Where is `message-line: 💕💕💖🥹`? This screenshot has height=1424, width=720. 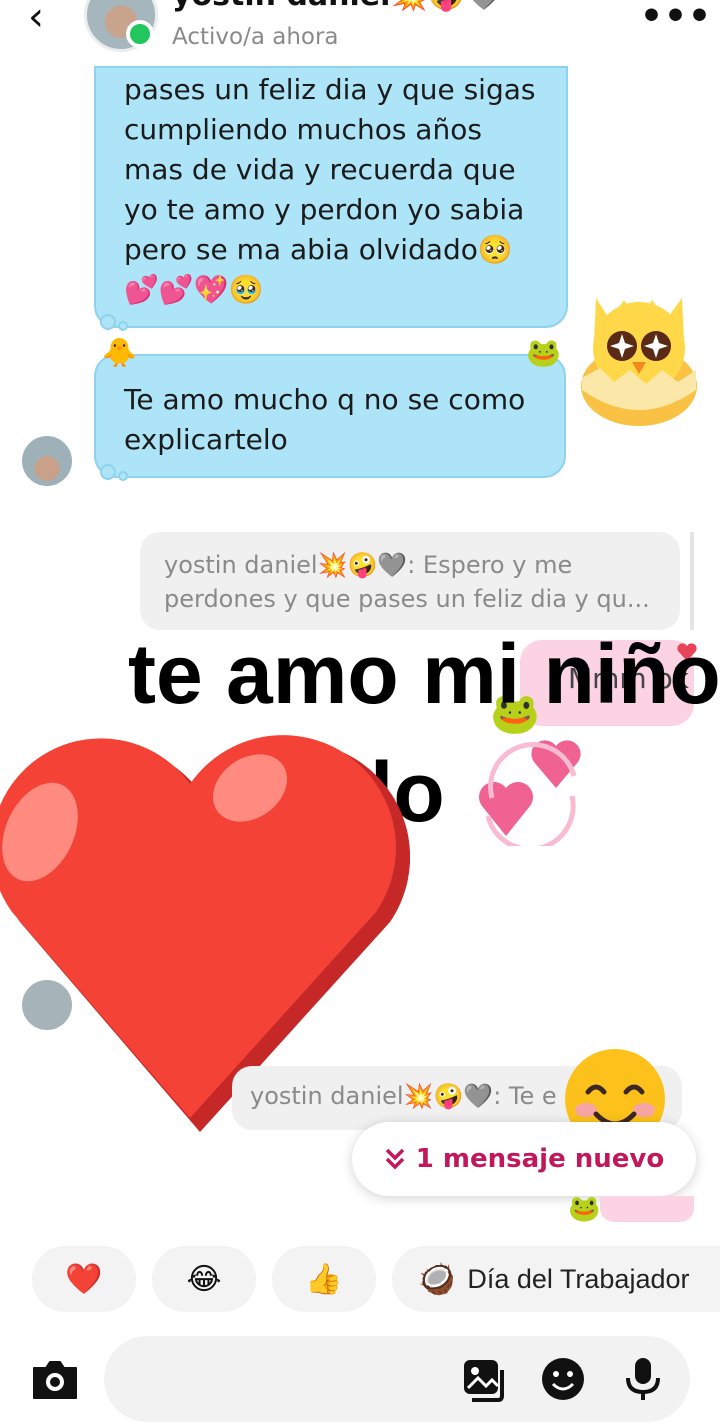
message-line: 💕💕💖🥹 is located at coordinates (194, 289).